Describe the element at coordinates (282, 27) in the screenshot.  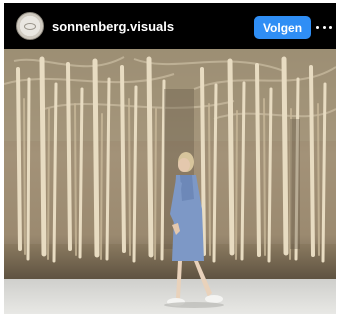
I see `follow-button: Volgen` at that location.